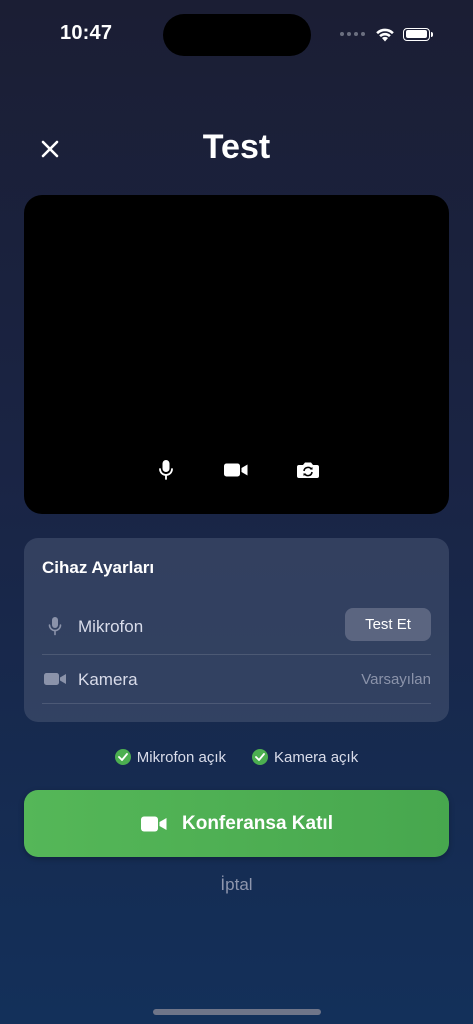  I want to click on status-time: 10:47, so click(86, 33).